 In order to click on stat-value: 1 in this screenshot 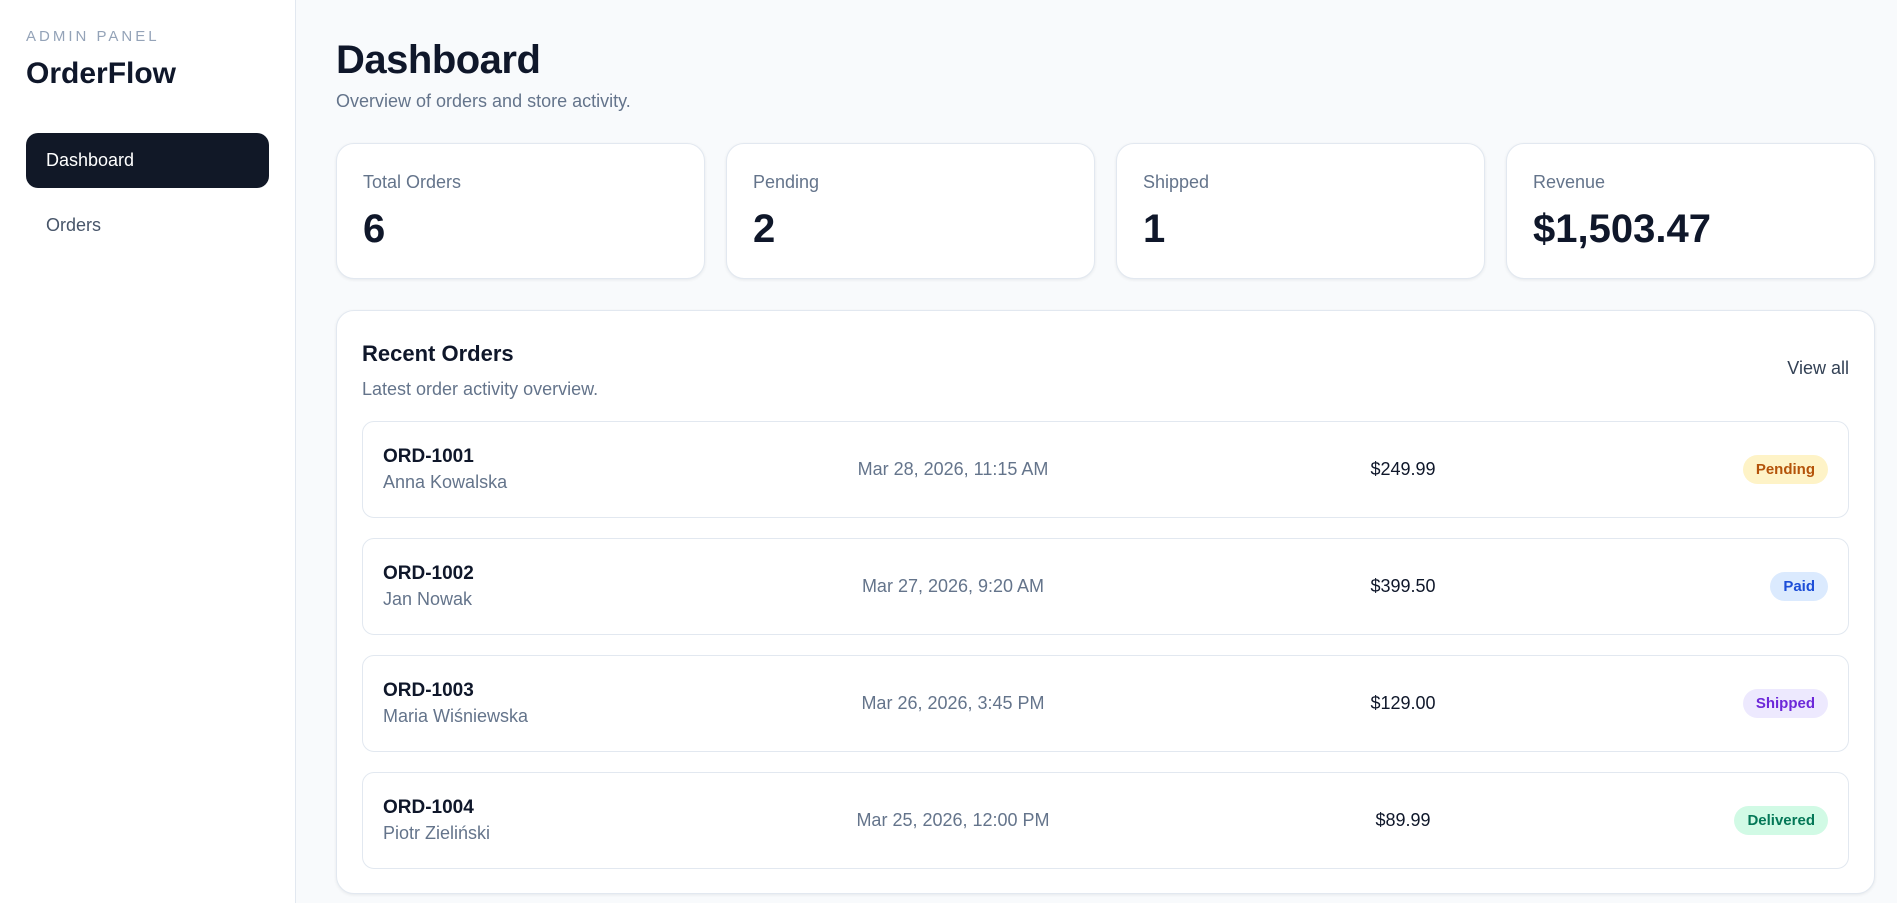, I will do `click(1154, 229)`.